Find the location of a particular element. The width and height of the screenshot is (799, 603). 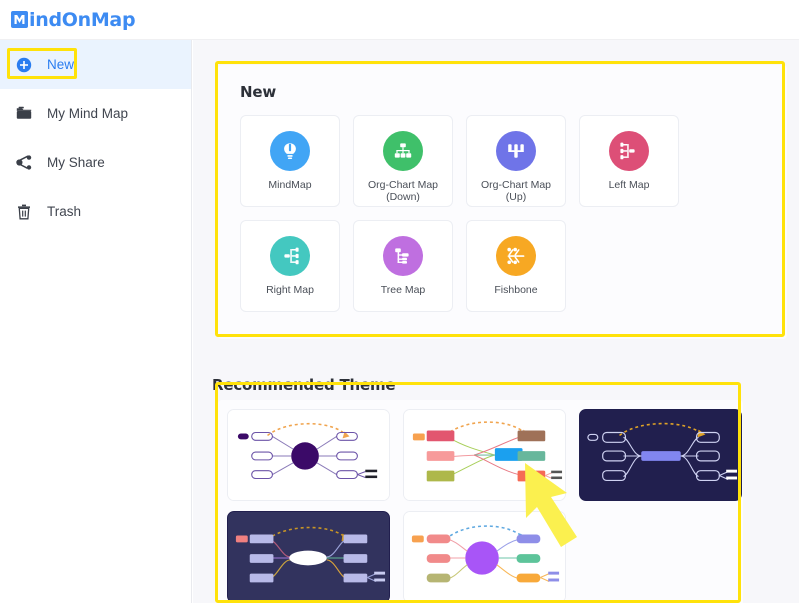

folder-icon is located at coordinates (24, 114).